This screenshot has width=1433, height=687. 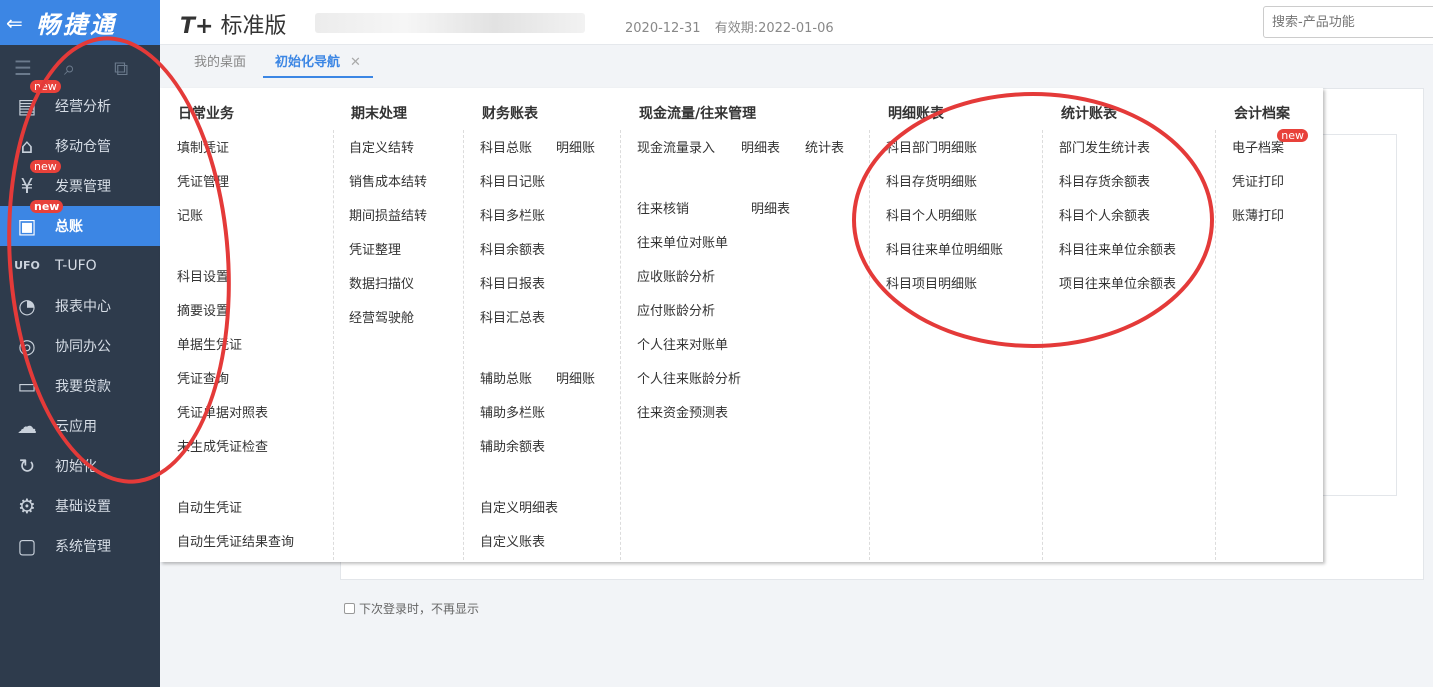 I want to click on menu-item: 科目汇总表, so click(x=512, y=316).